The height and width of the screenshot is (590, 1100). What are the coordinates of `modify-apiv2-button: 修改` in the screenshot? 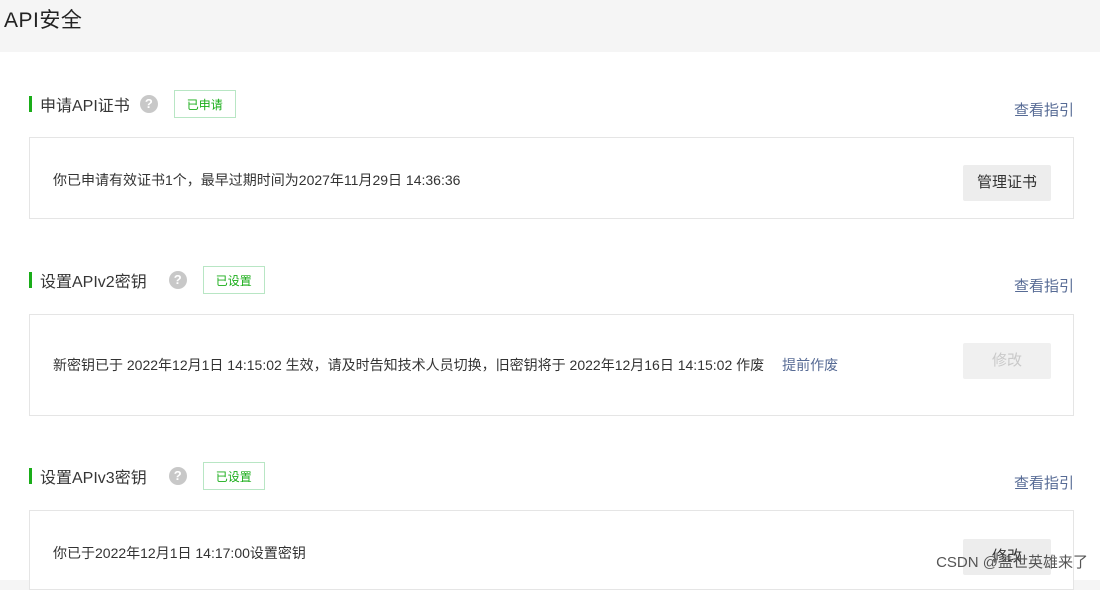 It's located at (1007, 361).